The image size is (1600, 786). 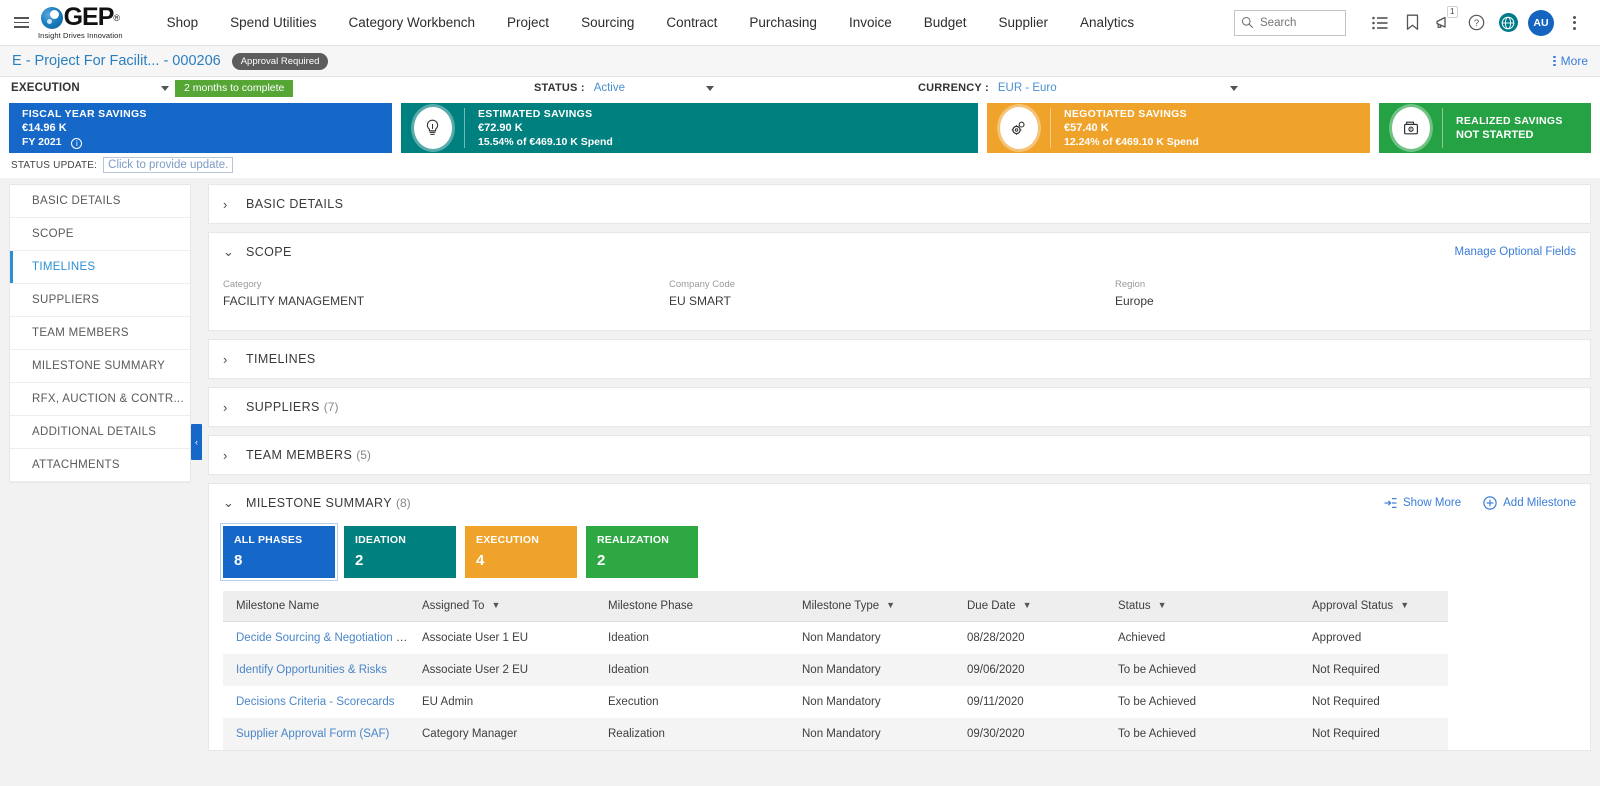 I want to click on scope-field-company-code: Company Code EU SMART, so click(x=892, y=293).